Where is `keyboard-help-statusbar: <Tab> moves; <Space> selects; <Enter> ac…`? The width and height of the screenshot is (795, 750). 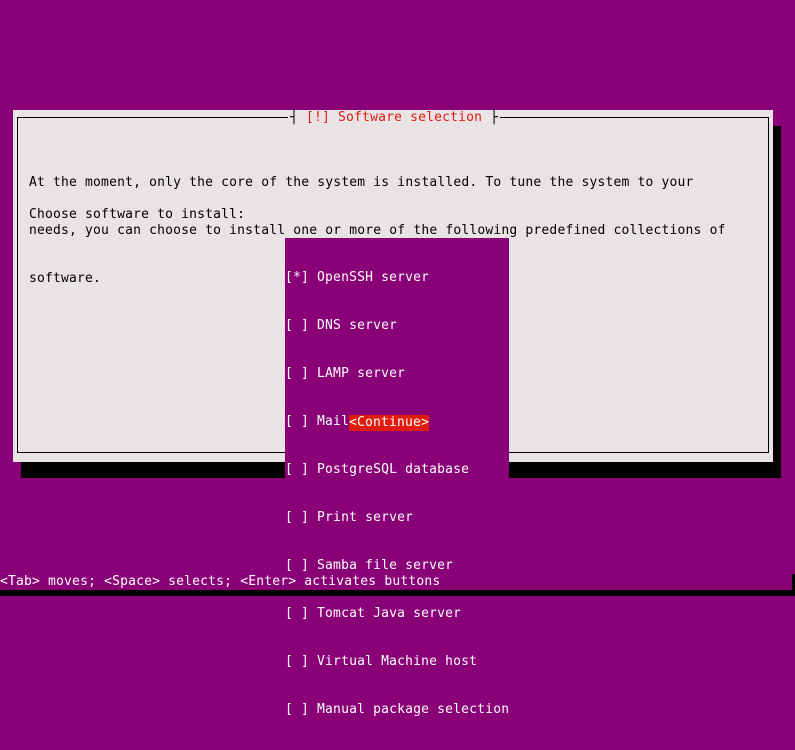 keyboard-help-statusbar: <Tab> moves; <Space> selects; <Enter> ac… is located at coordinates (220, 581).